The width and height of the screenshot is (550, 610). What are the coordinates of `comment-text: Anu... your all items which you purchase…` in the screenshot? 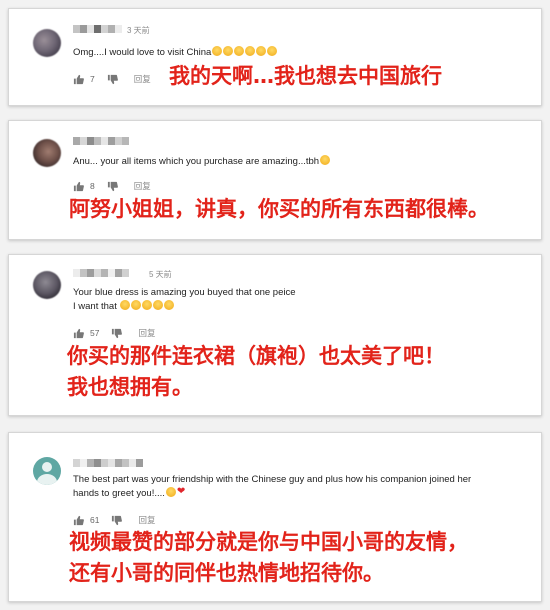 It's located at (299, 162).